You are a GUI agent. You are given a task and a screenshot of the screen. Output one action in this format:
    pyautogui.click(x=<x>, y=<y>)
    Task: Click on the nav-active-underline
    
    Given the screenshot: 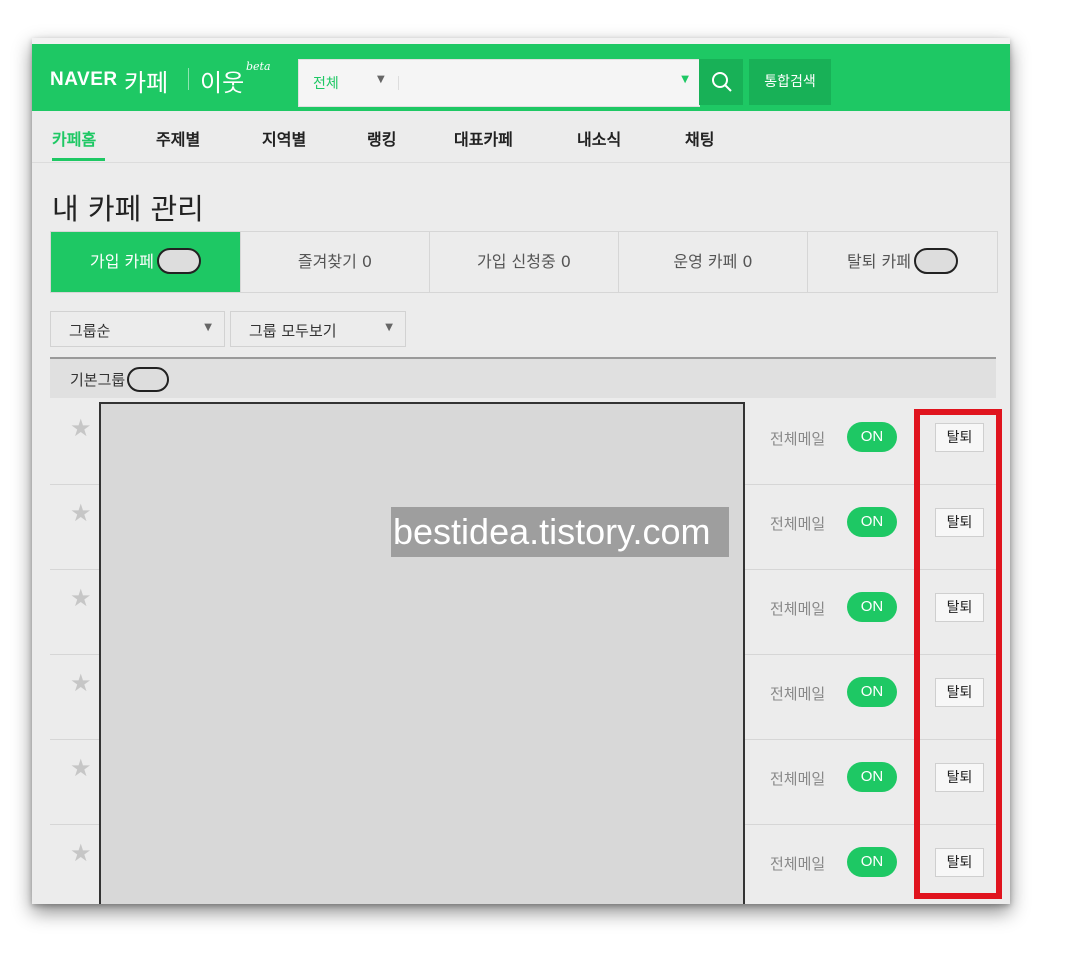 What is the action you would take?
    pyautogui.click(x=78, y=159)
    